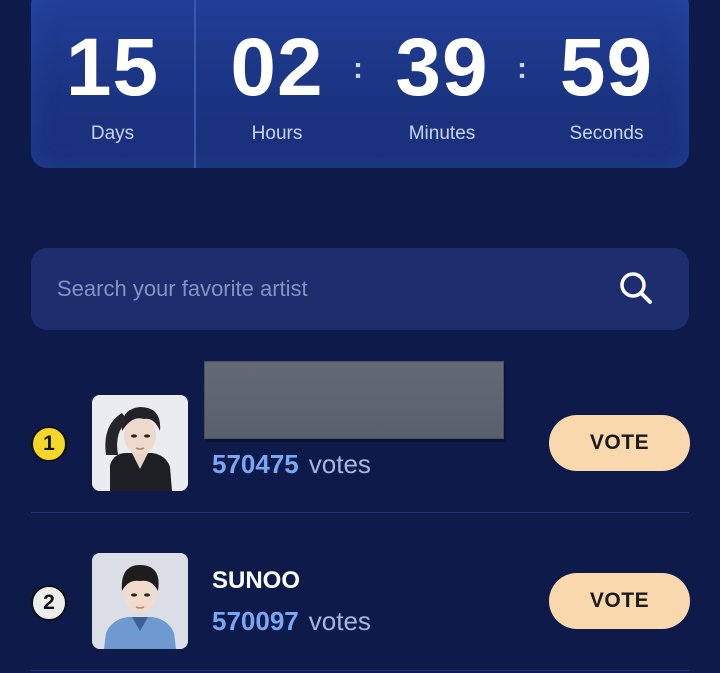 The width and height of the screenshot is (720, 673). What do you see at coordinates (606, 67) in the screenshot?
I see `seconds-value: 59` at bounding box center [606, 67].